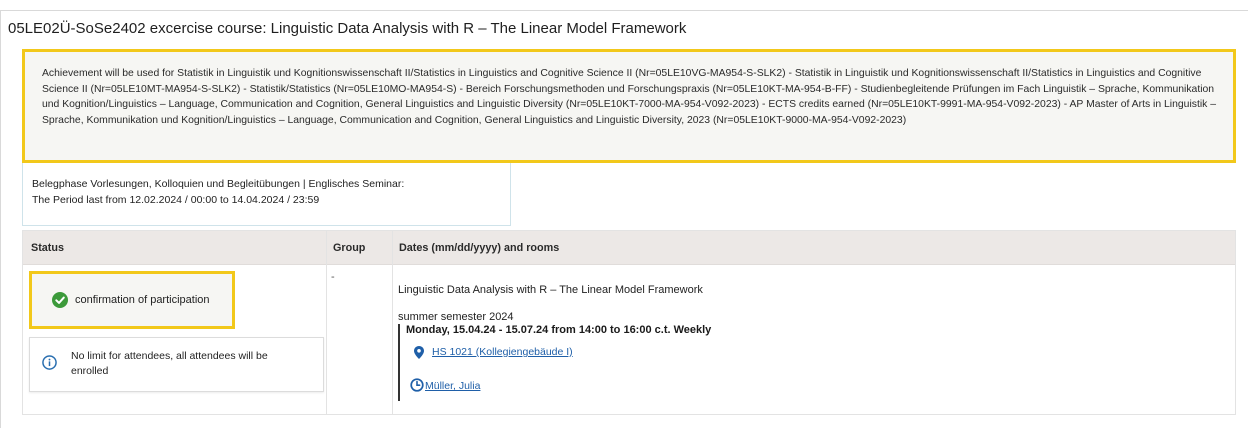 The width and height of the screenshot is (1248, 428). What do you see at coordinates (333, 277) in the screenshot?
I see `group-value: -` at bounding box center [333, 277].